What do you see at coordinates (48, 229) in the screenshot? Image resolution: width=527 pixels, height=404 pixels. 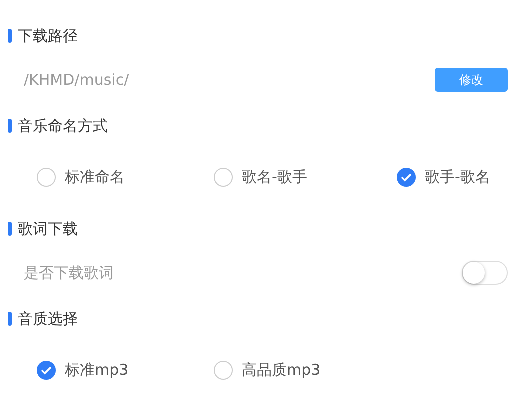 I see `section-title: 歌词下载` at bounding box center [48, 229].